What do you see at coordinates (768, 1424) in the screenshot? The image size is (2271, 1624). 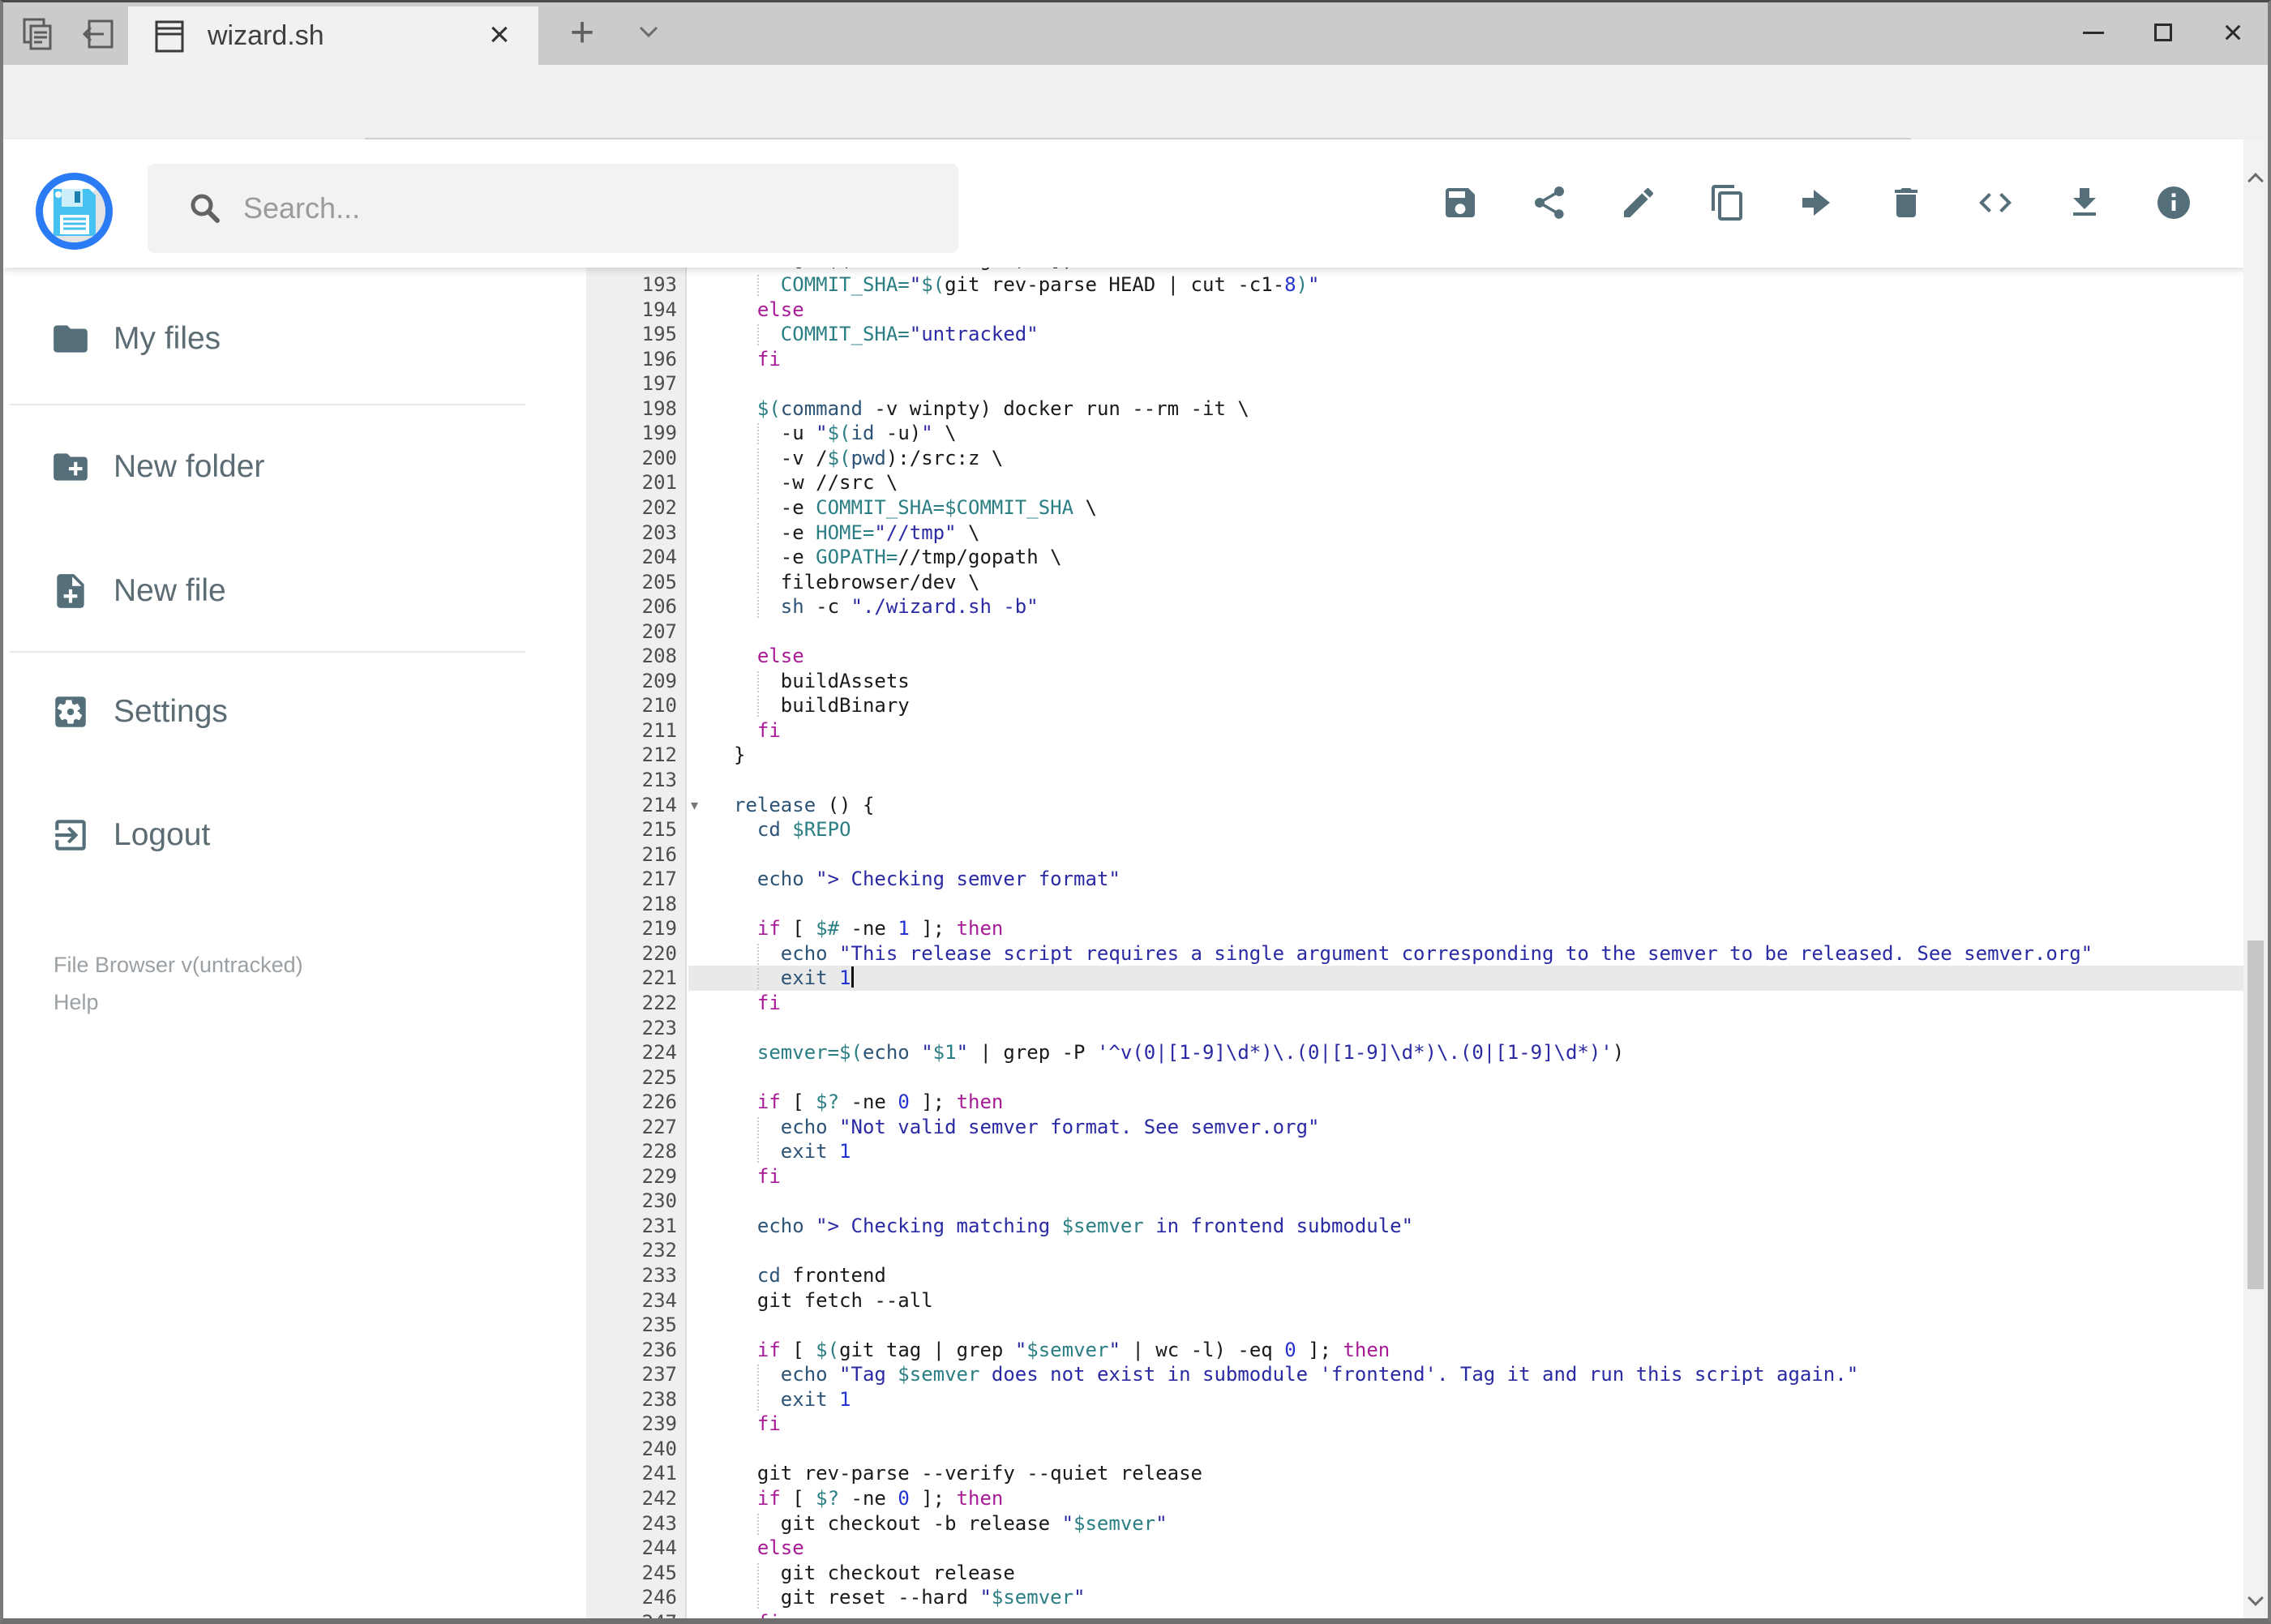 I see `code-text: fi` at bounding box center [768, 1424].